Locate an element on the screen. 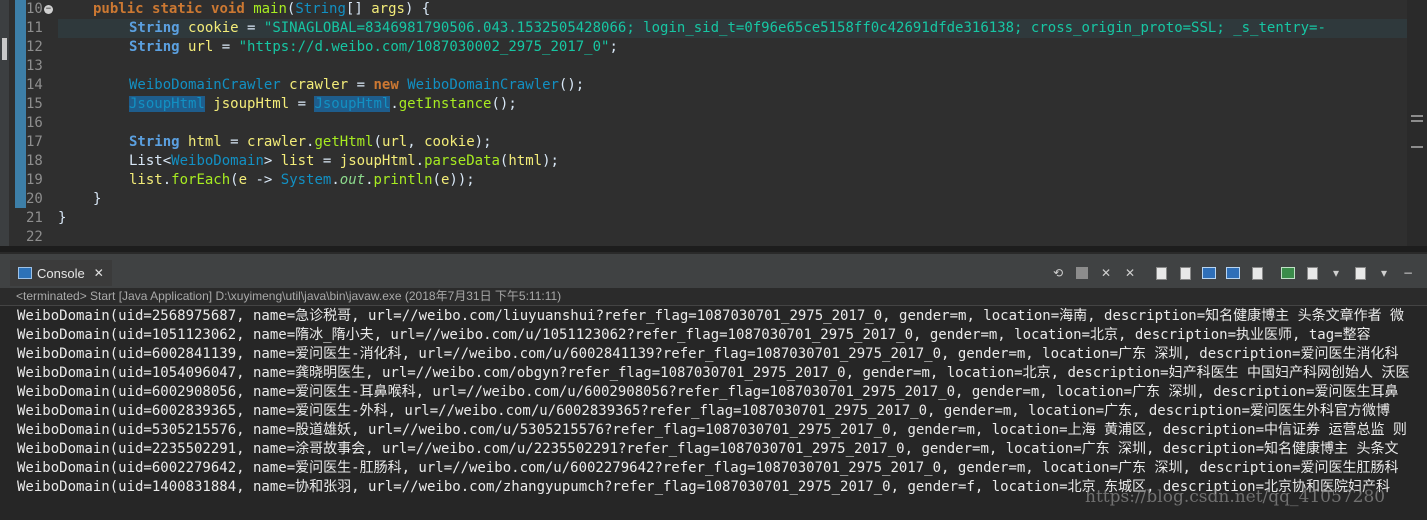 Image resolution: width=1427 pixels, height=520 pixels. line-number: 22 is located at coordinates (34, 237).